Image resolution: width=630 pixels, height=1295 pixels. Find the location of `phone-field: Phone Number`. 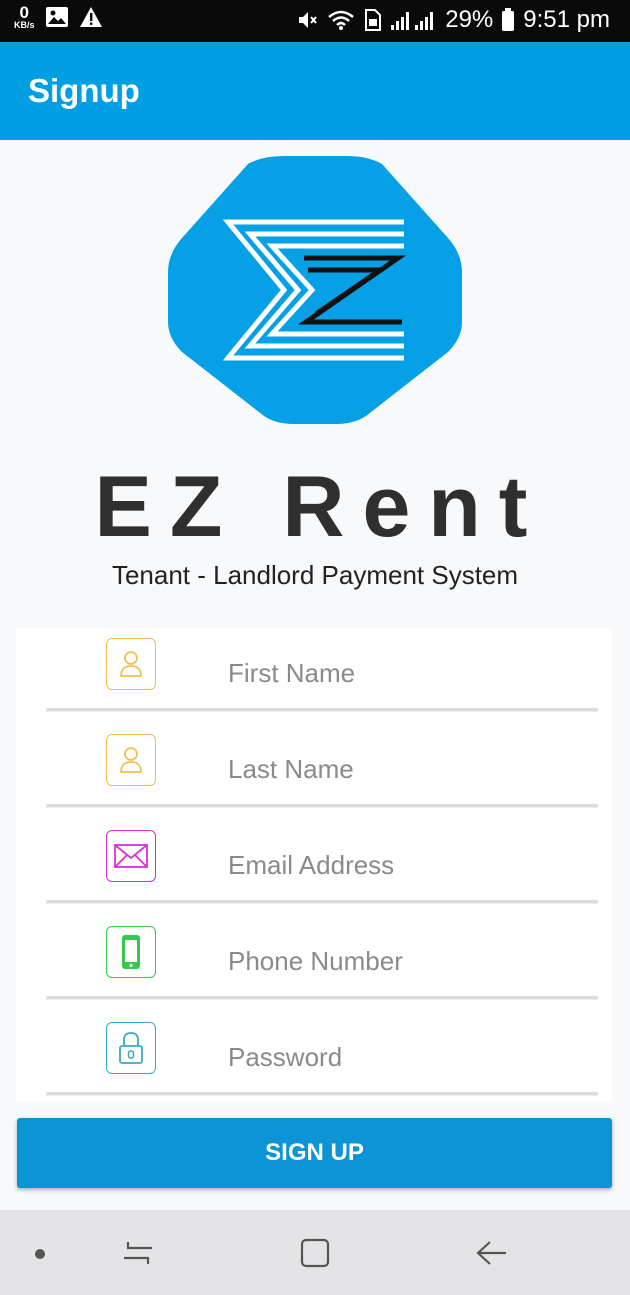

phone-field: Phone Number is located at coordinates (315, 961).